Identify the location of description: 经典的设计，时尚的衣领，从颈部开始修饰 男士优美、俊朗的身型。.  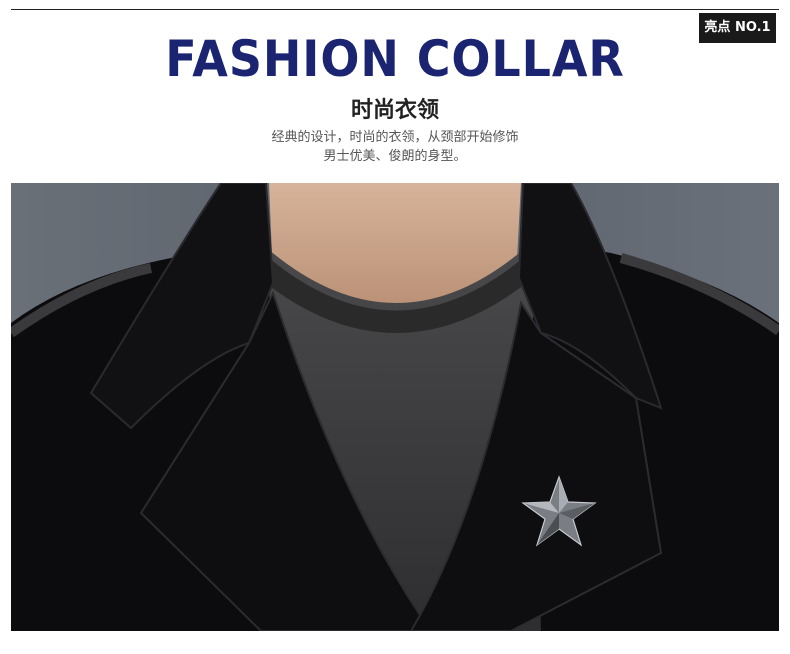
(395, 147).